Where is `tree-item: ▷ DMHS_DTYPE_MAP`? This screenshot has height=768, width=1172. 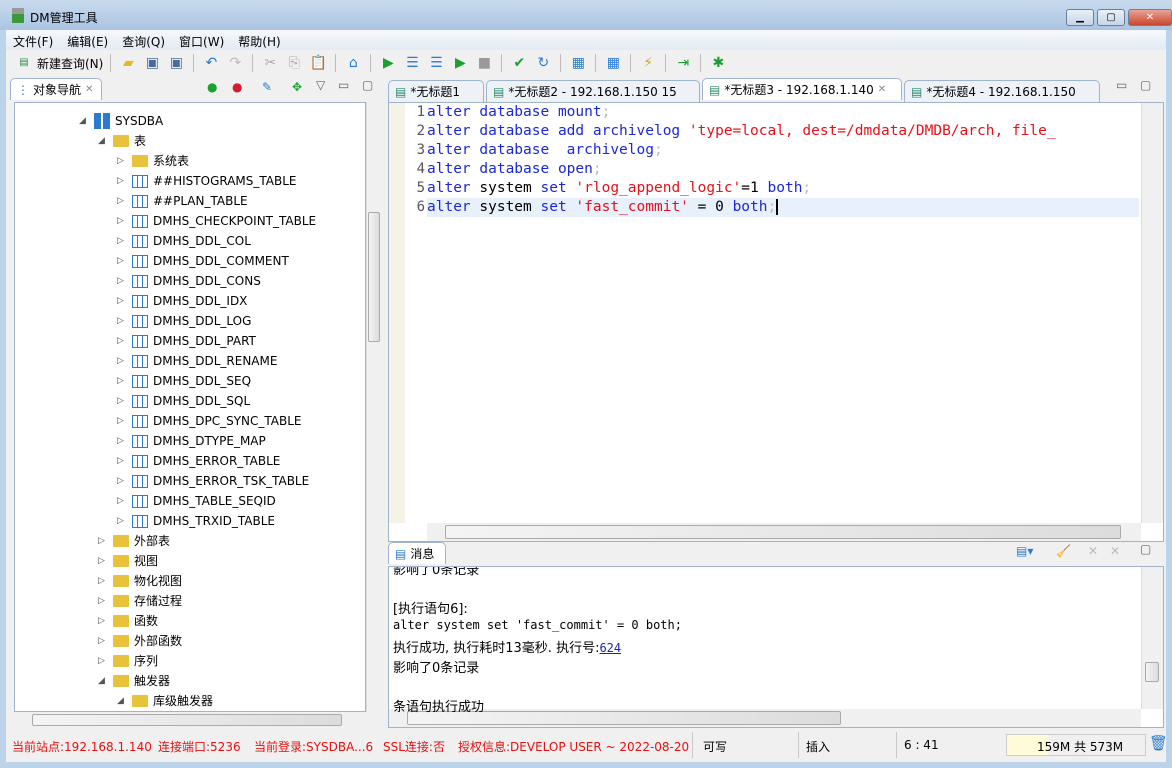
tree-item: ▷ DMHS_DTYPE_MAP is located at coordinates (191, 441).